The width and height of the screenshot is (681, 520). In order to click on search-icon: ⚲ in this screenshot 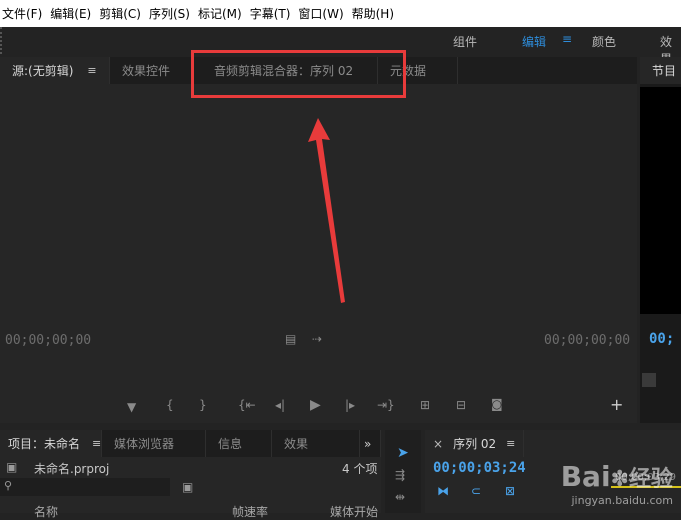, I will do `click(8, 485)`.